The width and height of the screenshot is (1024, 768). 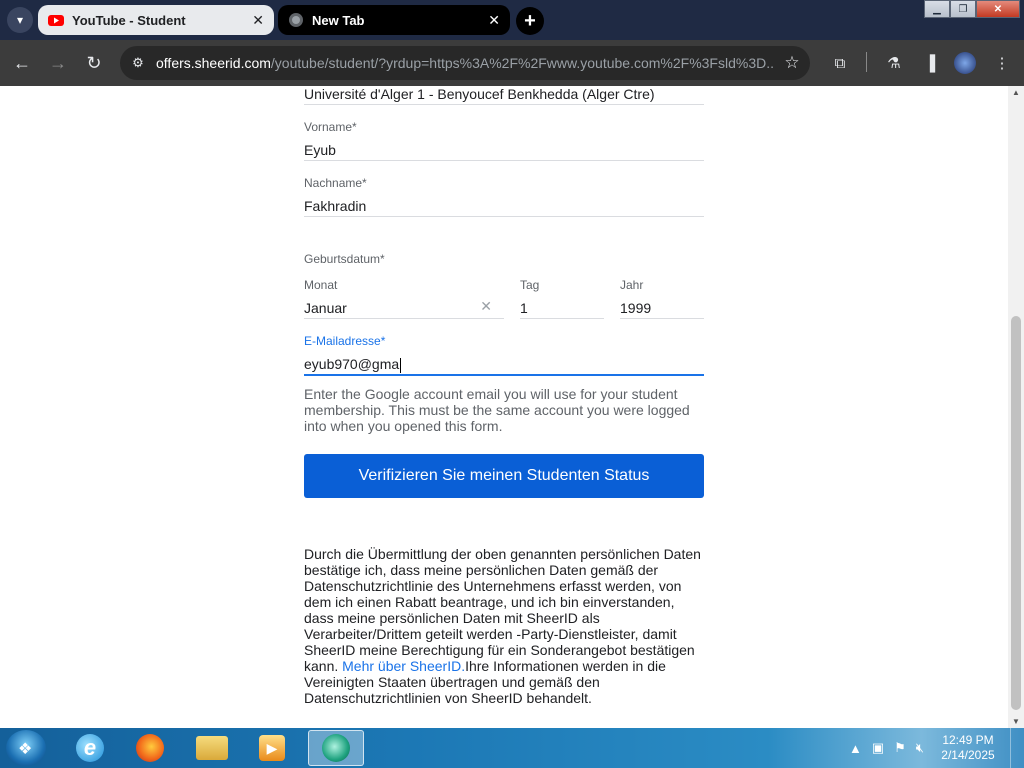 I want to click on vertical-scrollbar: ▲ ▼, so click(x=1016, y=407).